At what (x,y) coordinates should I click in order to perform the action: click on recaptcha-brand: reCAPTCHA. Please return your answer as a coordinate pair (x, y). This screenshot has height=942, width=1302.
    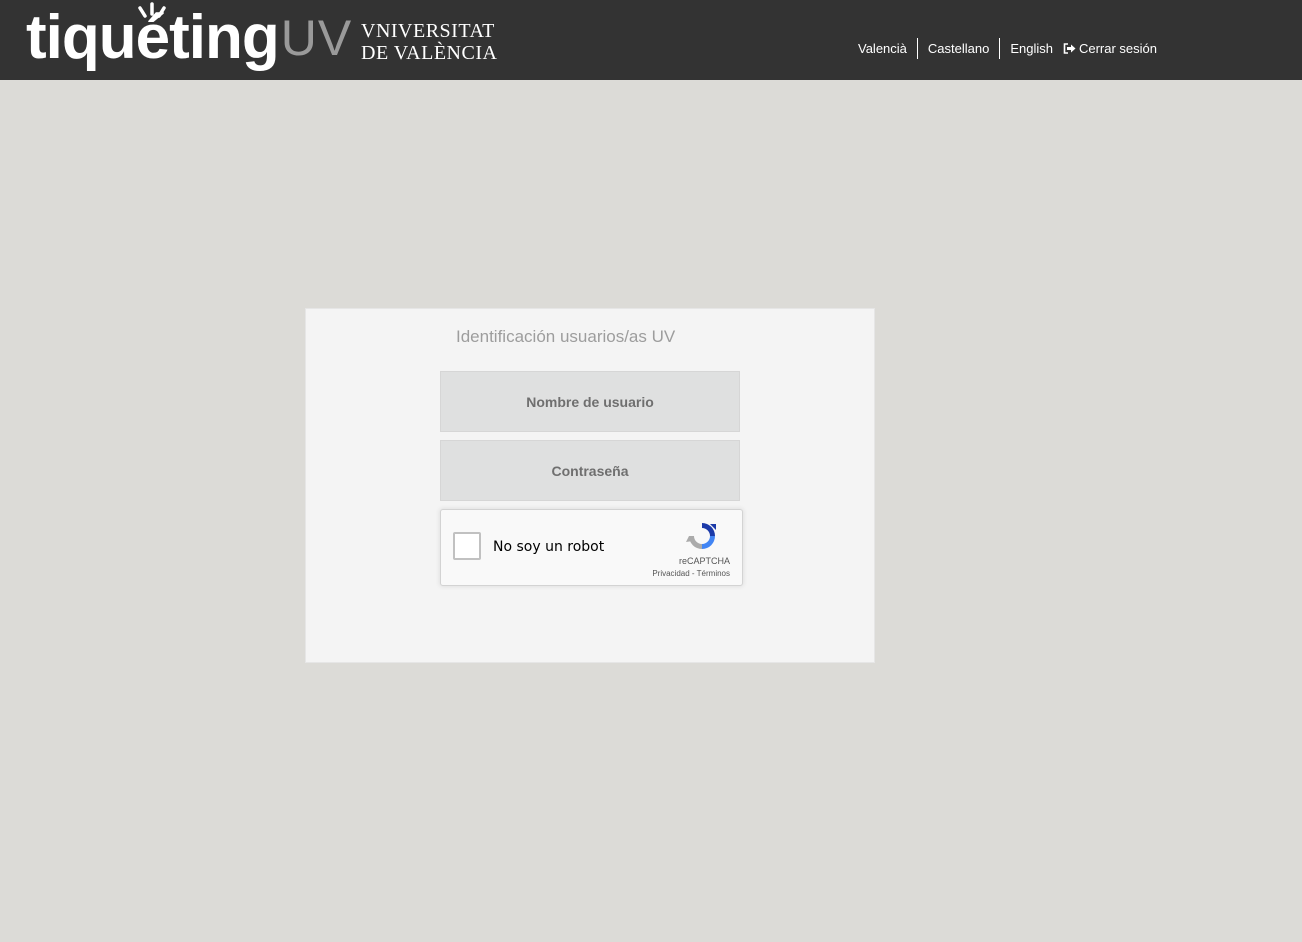
    Looking at the image, I should click on (704, 561).